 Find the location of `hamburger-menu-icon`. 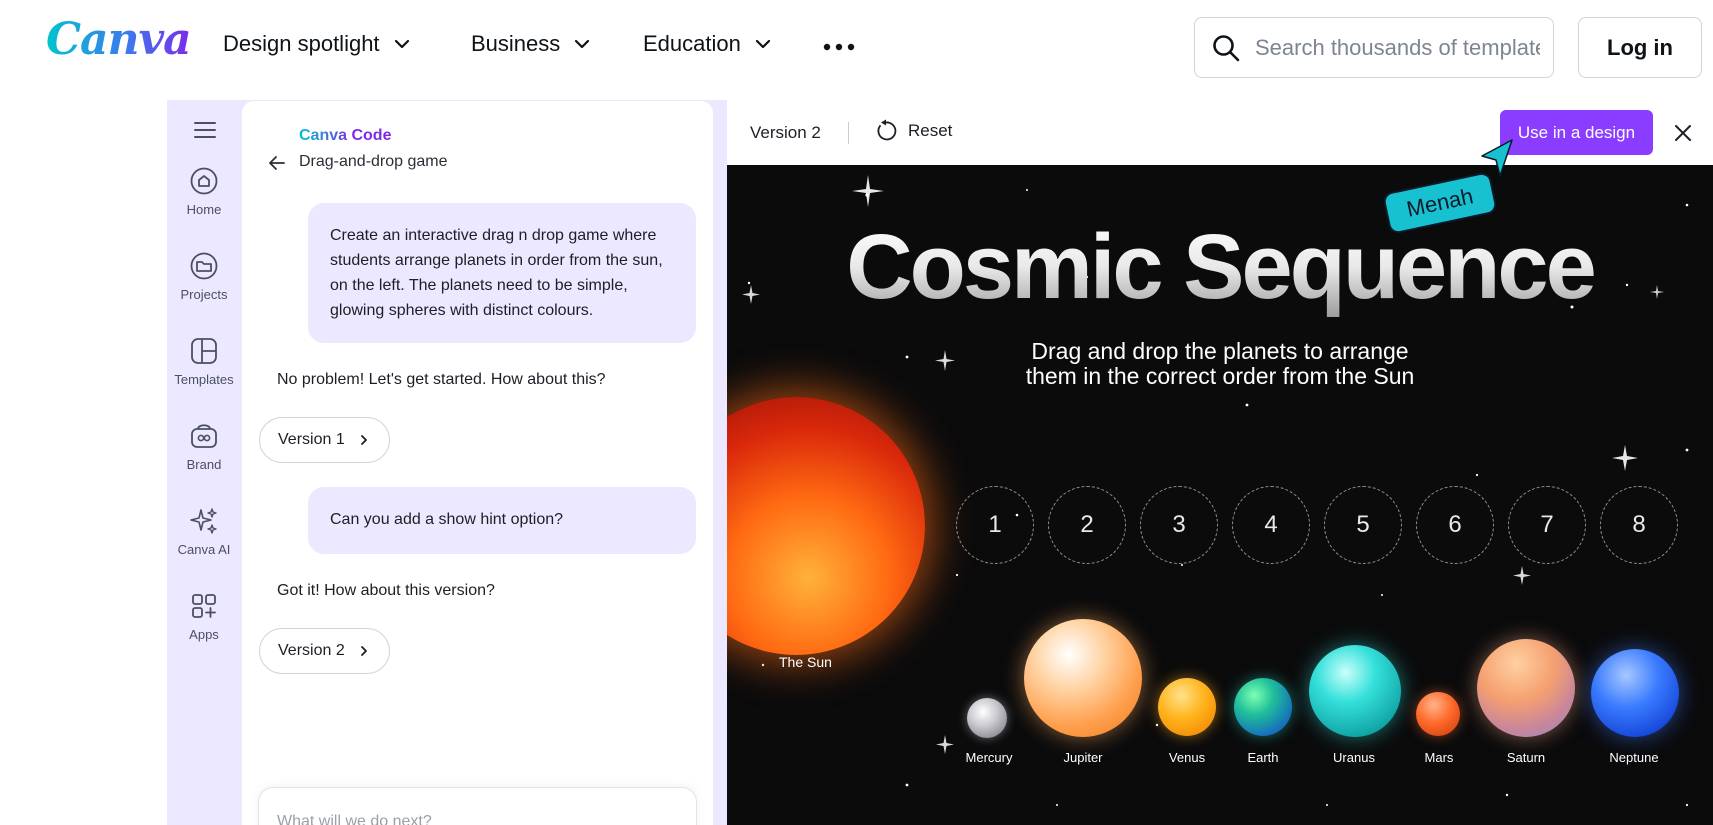

hamburger-menu-icon is located at coordinates (205, 130).